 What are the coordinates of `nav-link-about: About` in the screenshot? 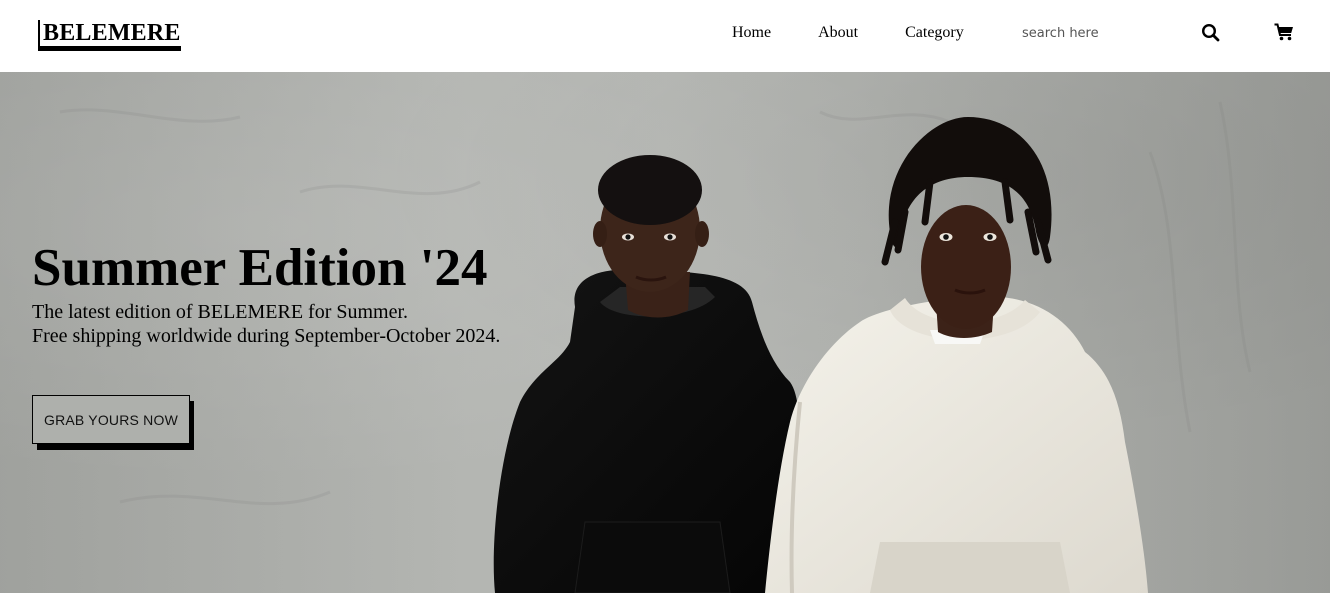 It's located at (838, 33).